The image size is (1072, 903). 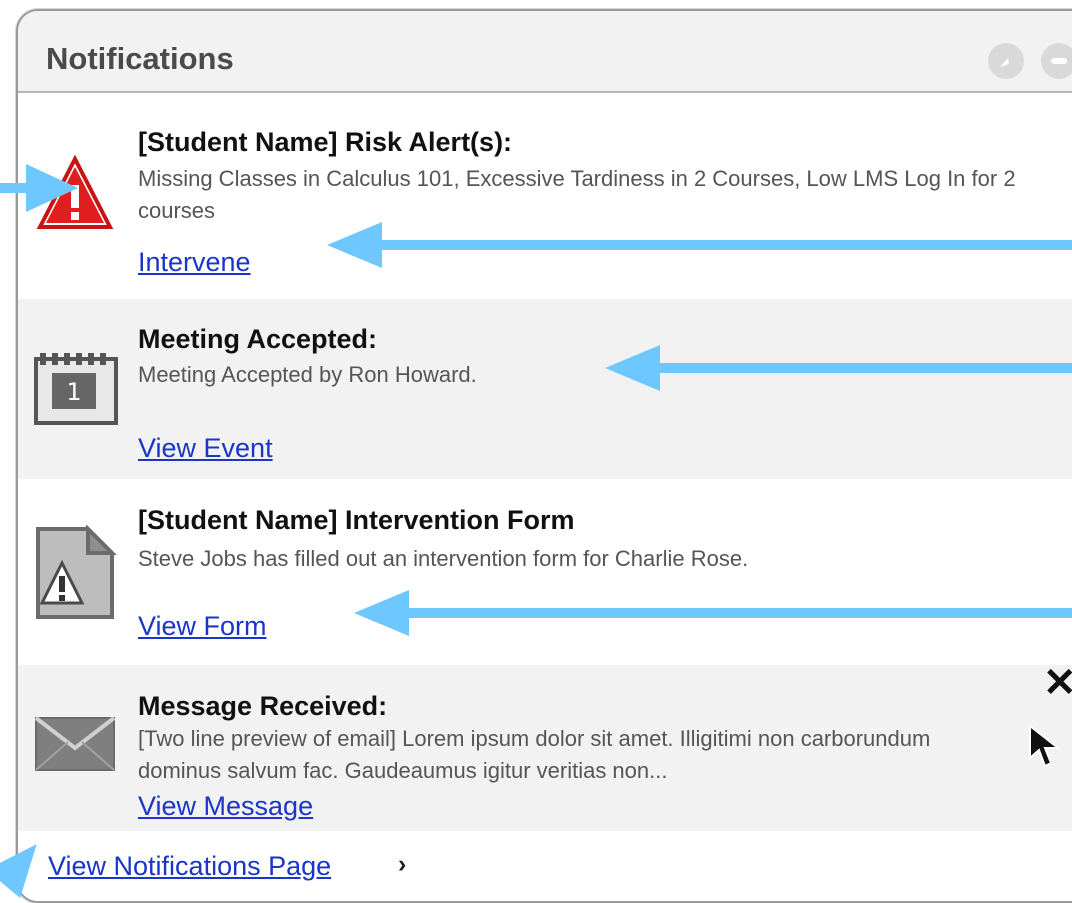 I want to click on panel-footer: View Notifications Page ›, so click(x=545, y=866).